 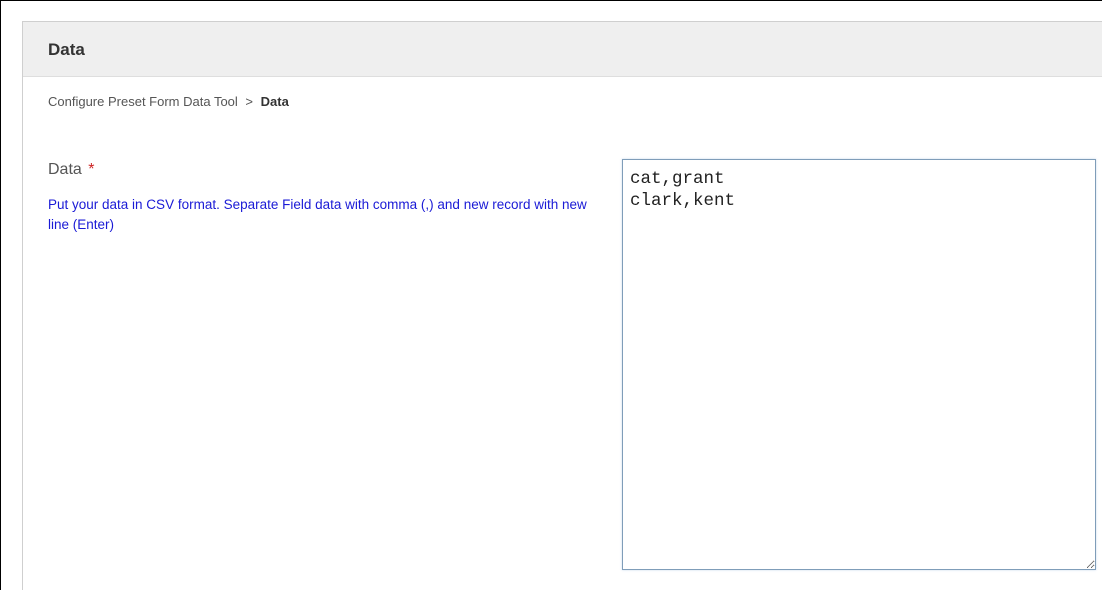 I want to click on data-field-label: Data *, so click(x=71, y=170).